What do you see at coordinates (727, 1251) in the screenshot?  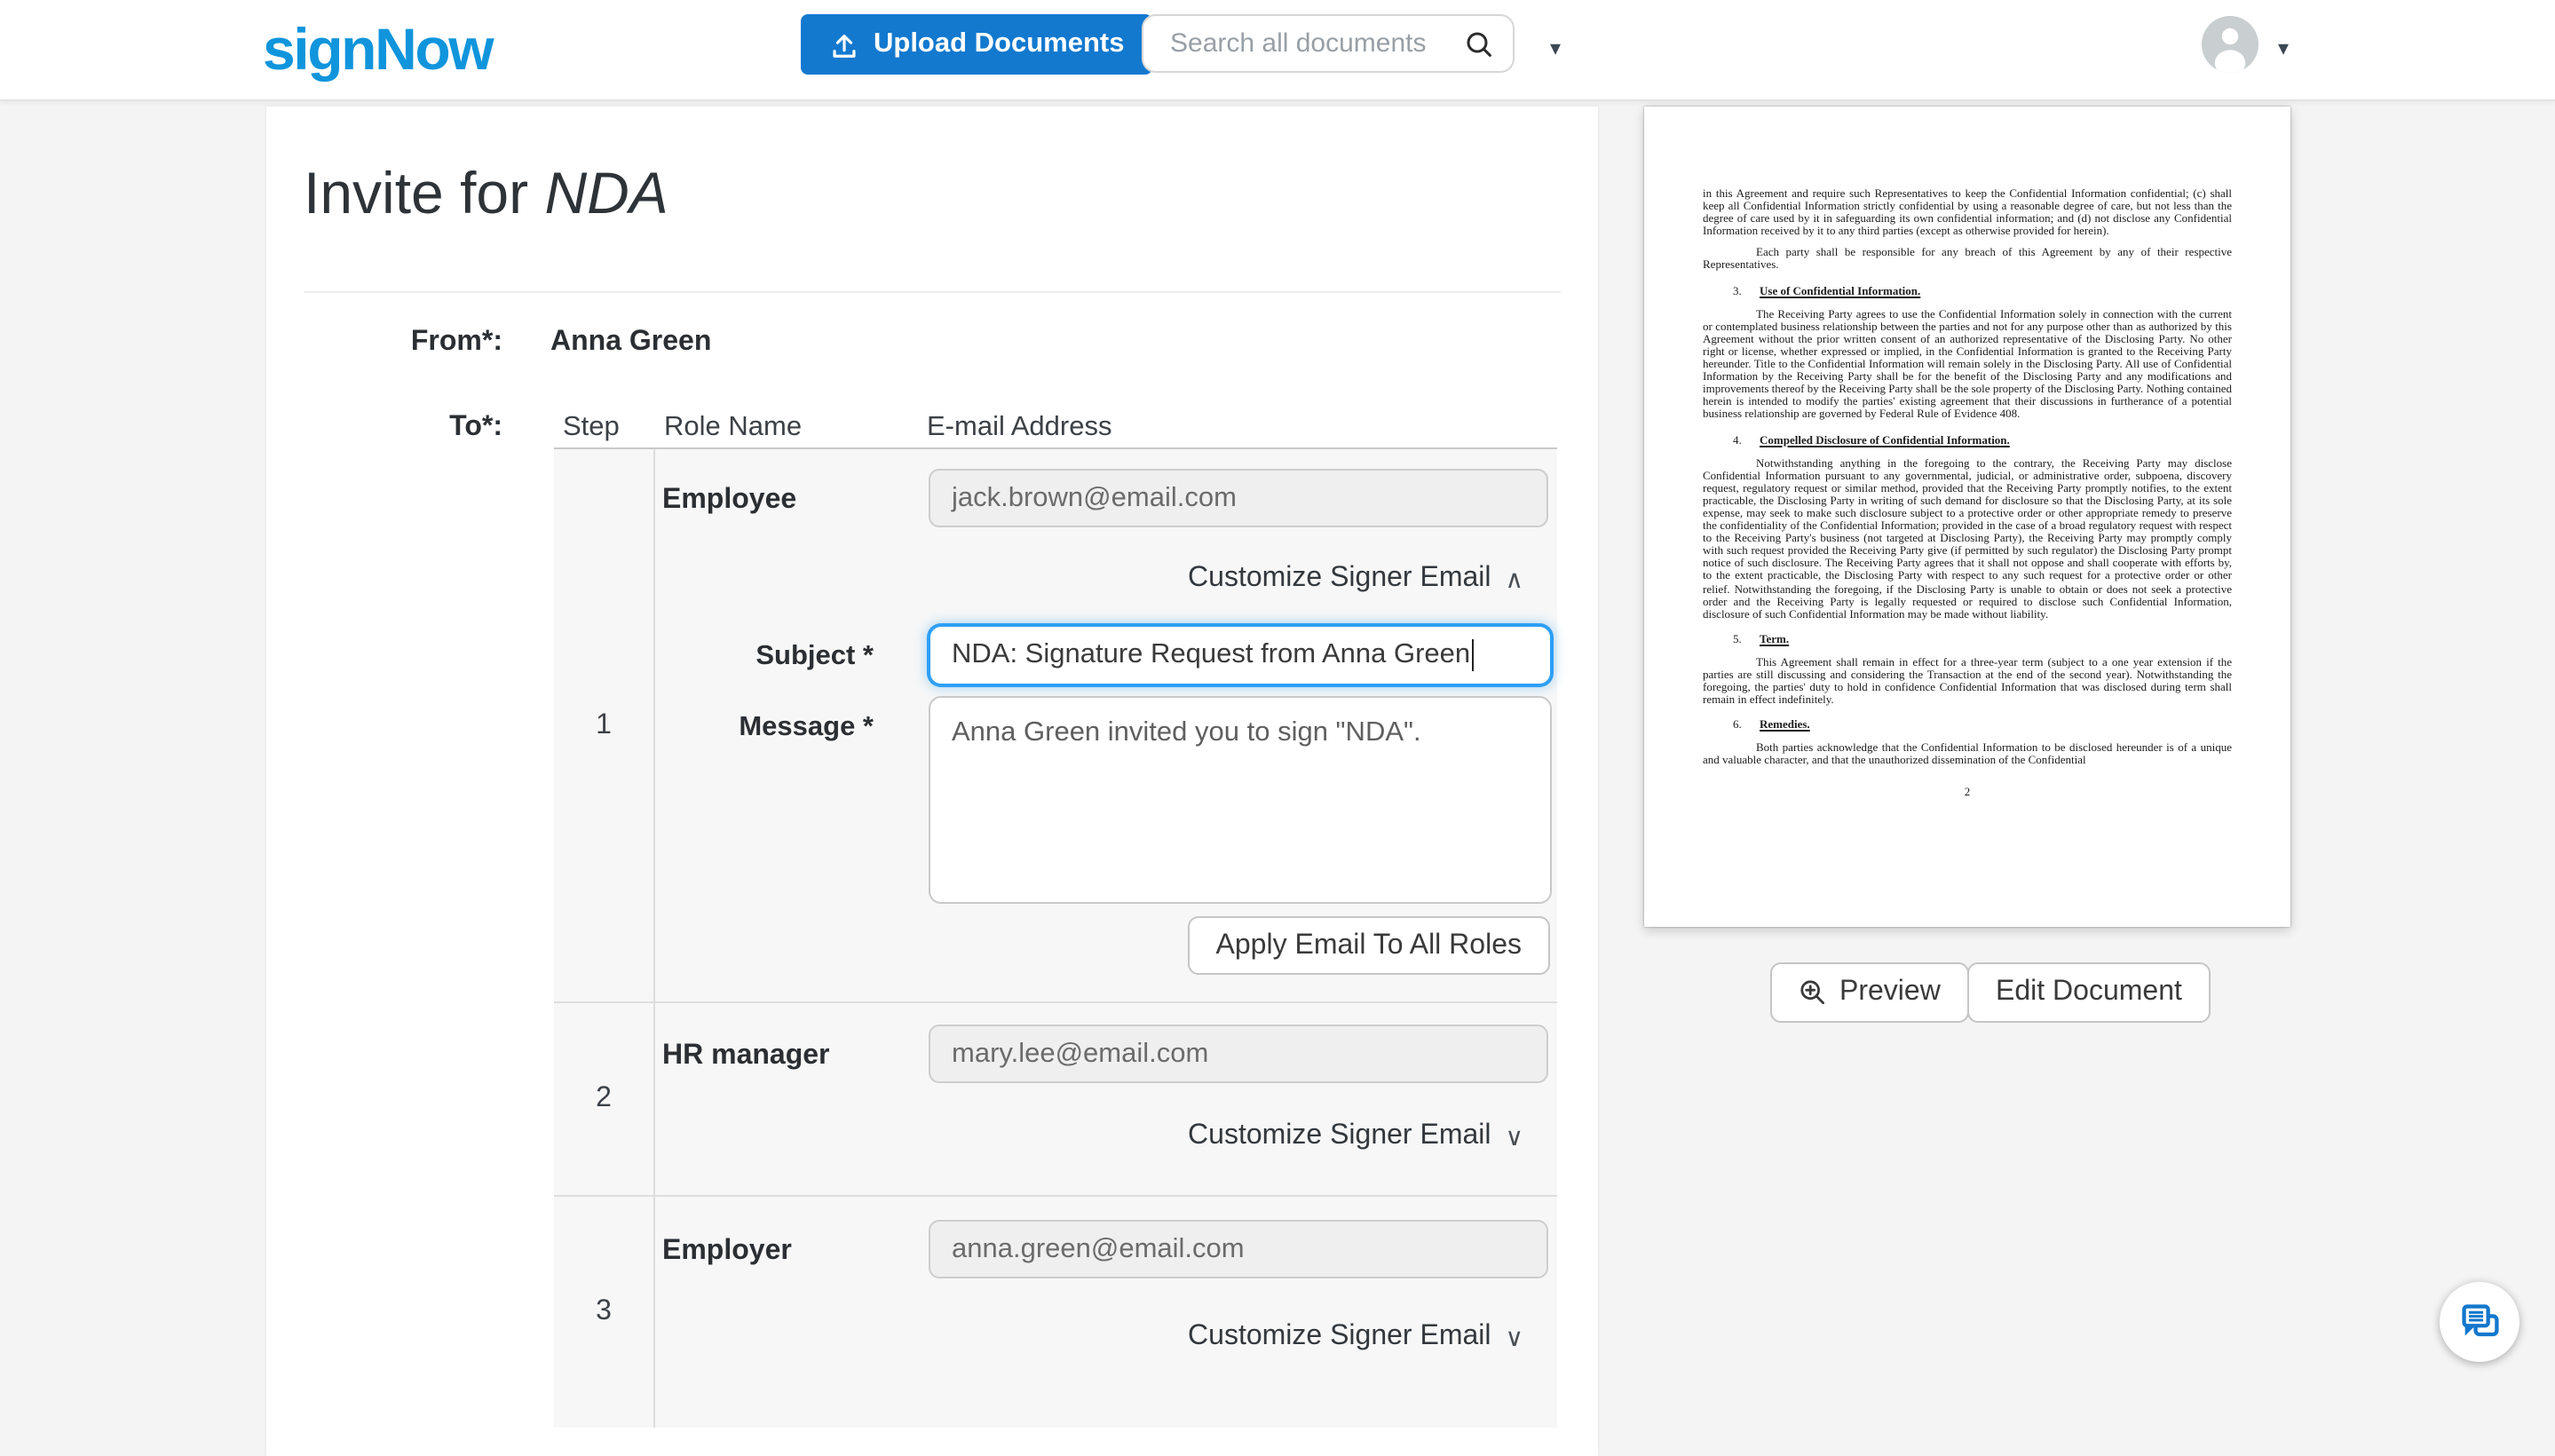 I see `role-name: Employer` at bounding box center [727, 1251].